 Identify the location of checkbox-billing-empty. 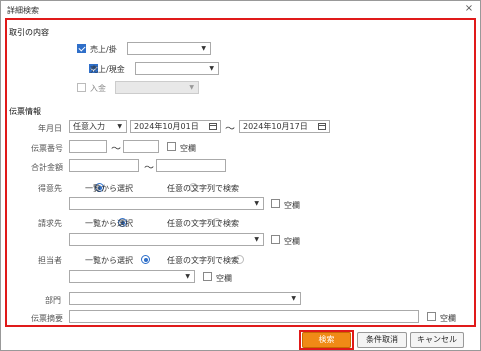
(275, 239).